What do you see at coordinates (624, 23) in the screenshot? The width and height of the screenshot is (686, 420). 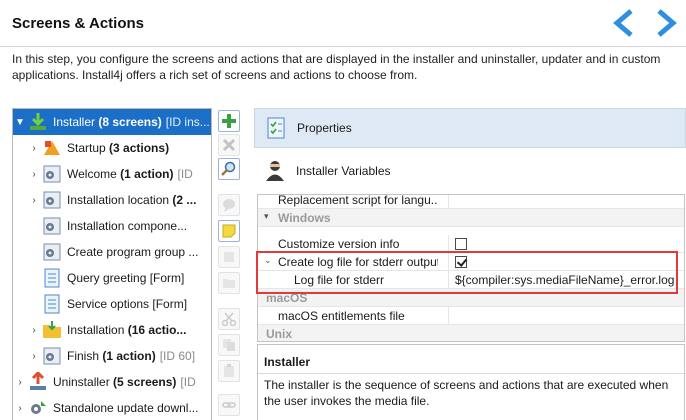 I see `back-arrow-icon` at bounding box center [624, 23].